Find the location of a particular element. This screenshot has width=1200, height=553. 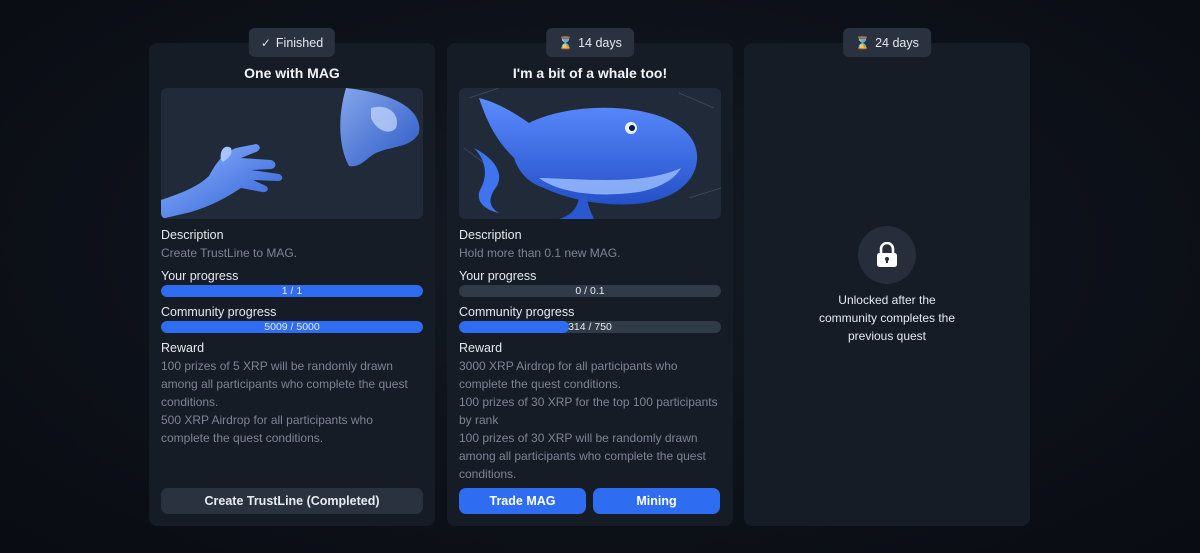

quest-title: I'm a bit of a whale too! is located at coordinates (590, 73).